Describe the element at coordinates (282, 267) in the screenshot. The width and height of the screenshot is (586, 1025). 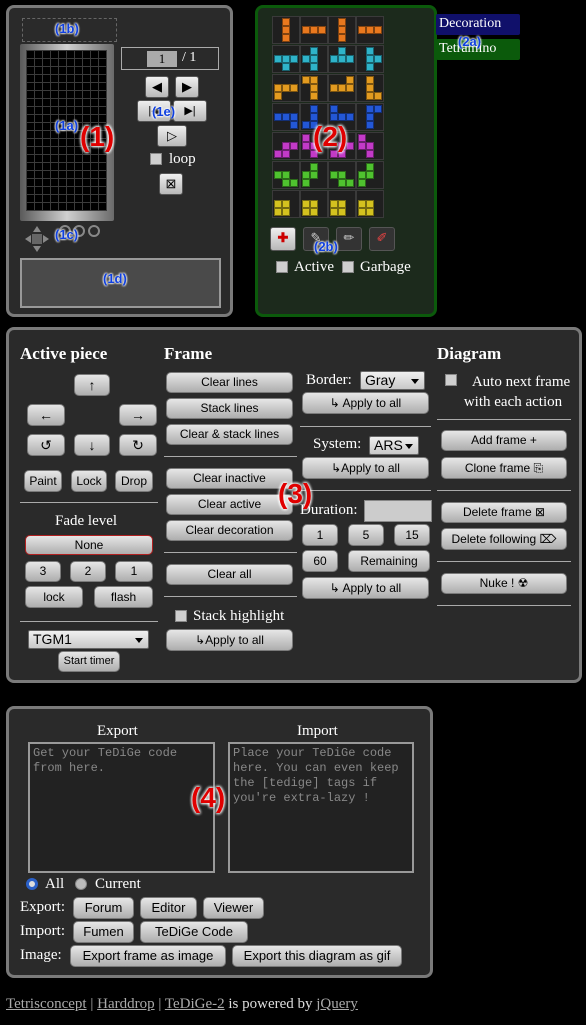
I see `active-checkbox` at that location.